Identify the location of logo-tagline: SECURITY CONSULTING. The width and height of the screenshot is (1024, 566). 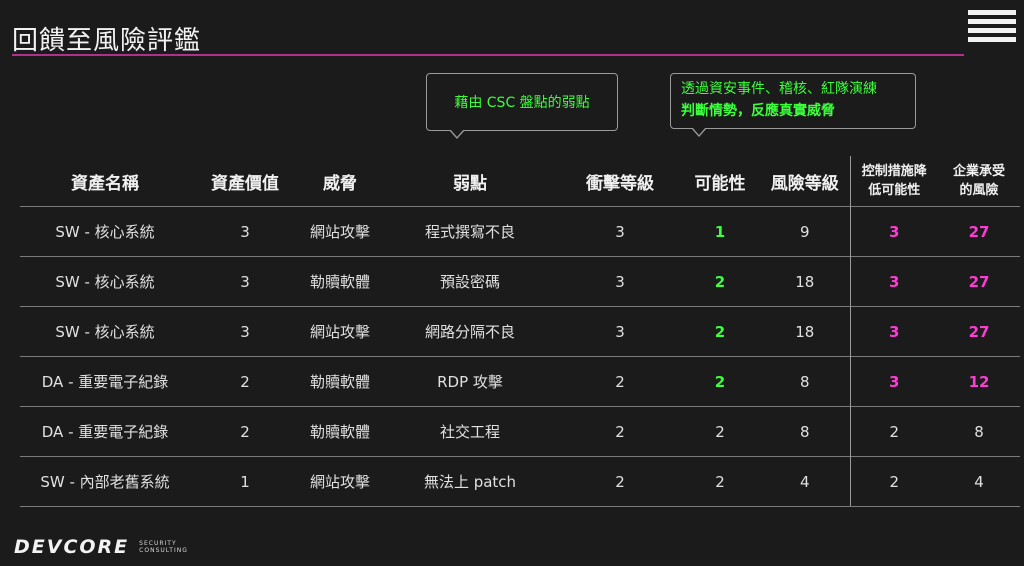
(163, 547).